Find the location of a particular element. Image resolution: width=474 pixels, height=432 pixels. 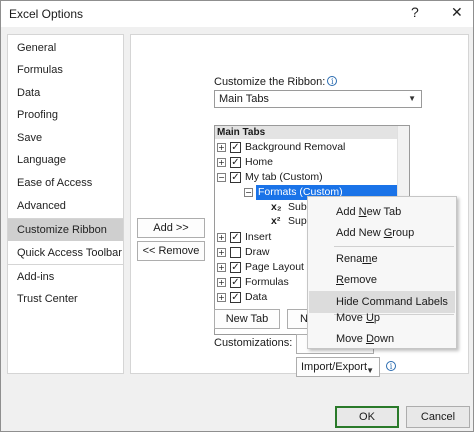

add-button: Add >> is located at coordinates (171, 228).